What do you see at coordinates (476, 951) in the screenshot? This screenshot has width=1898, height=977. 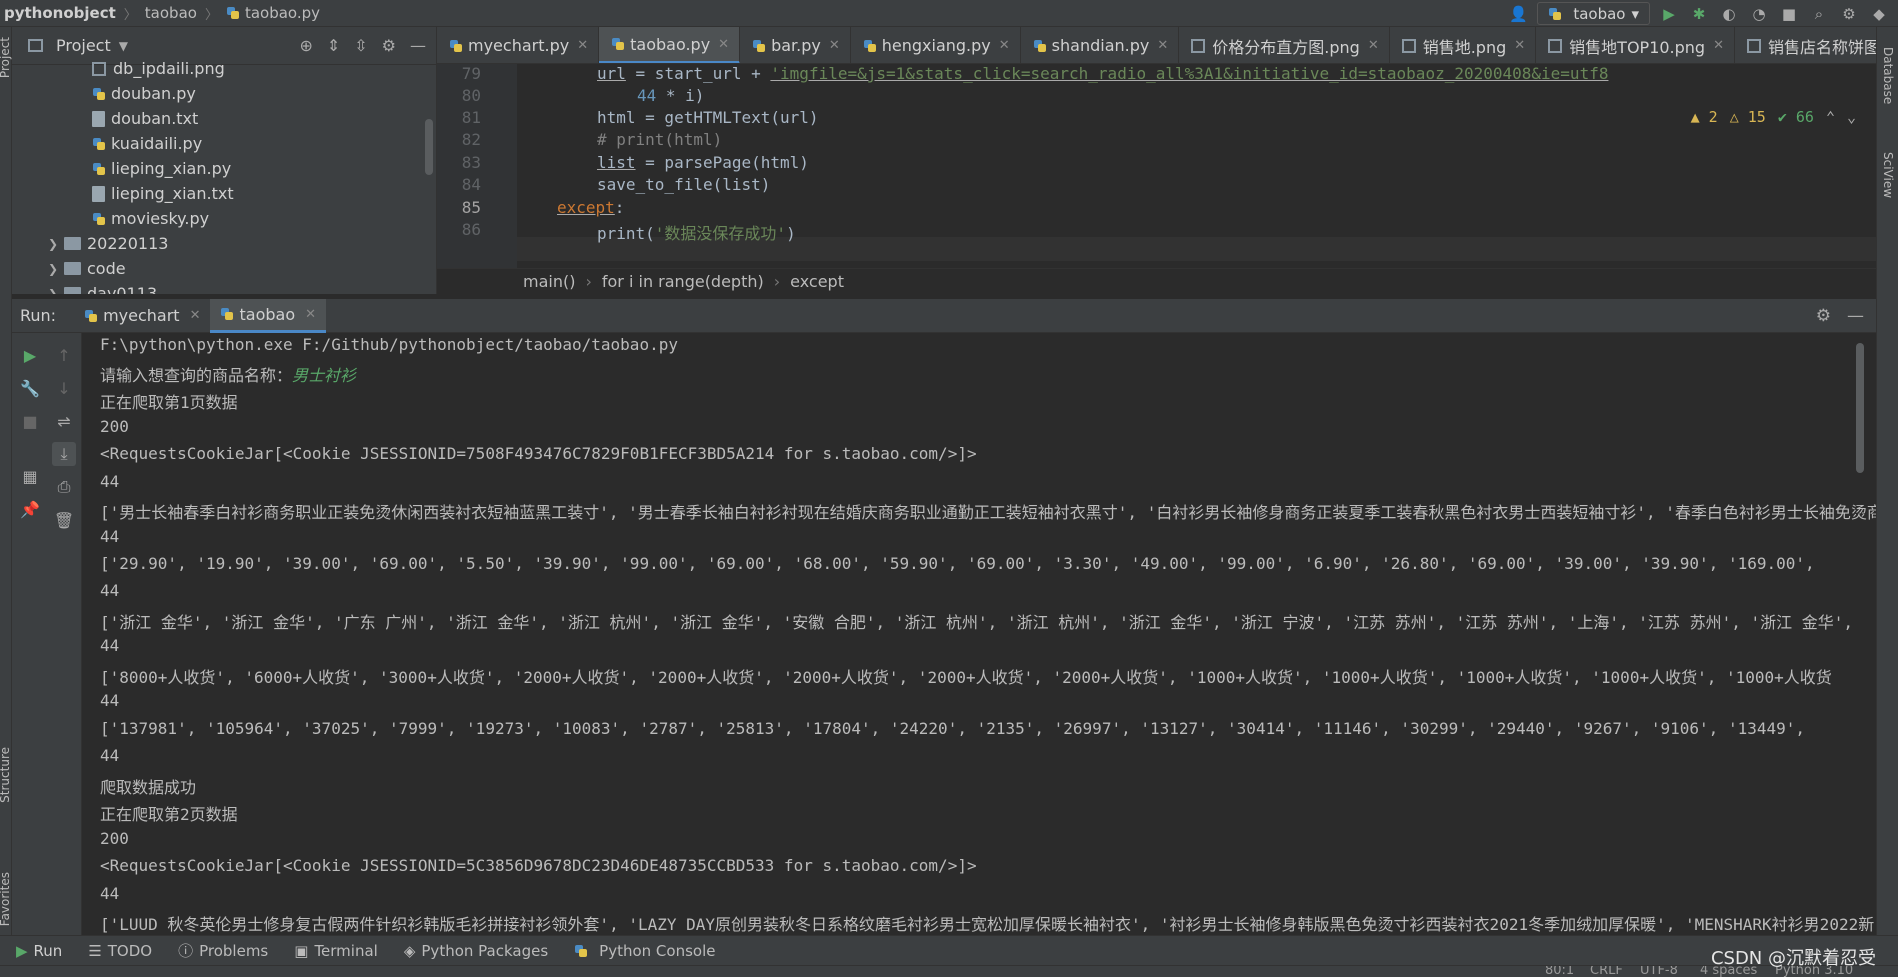 I see `tool-tab-python-packages: ◈ Python Packages` at bounding box center [476, 951].